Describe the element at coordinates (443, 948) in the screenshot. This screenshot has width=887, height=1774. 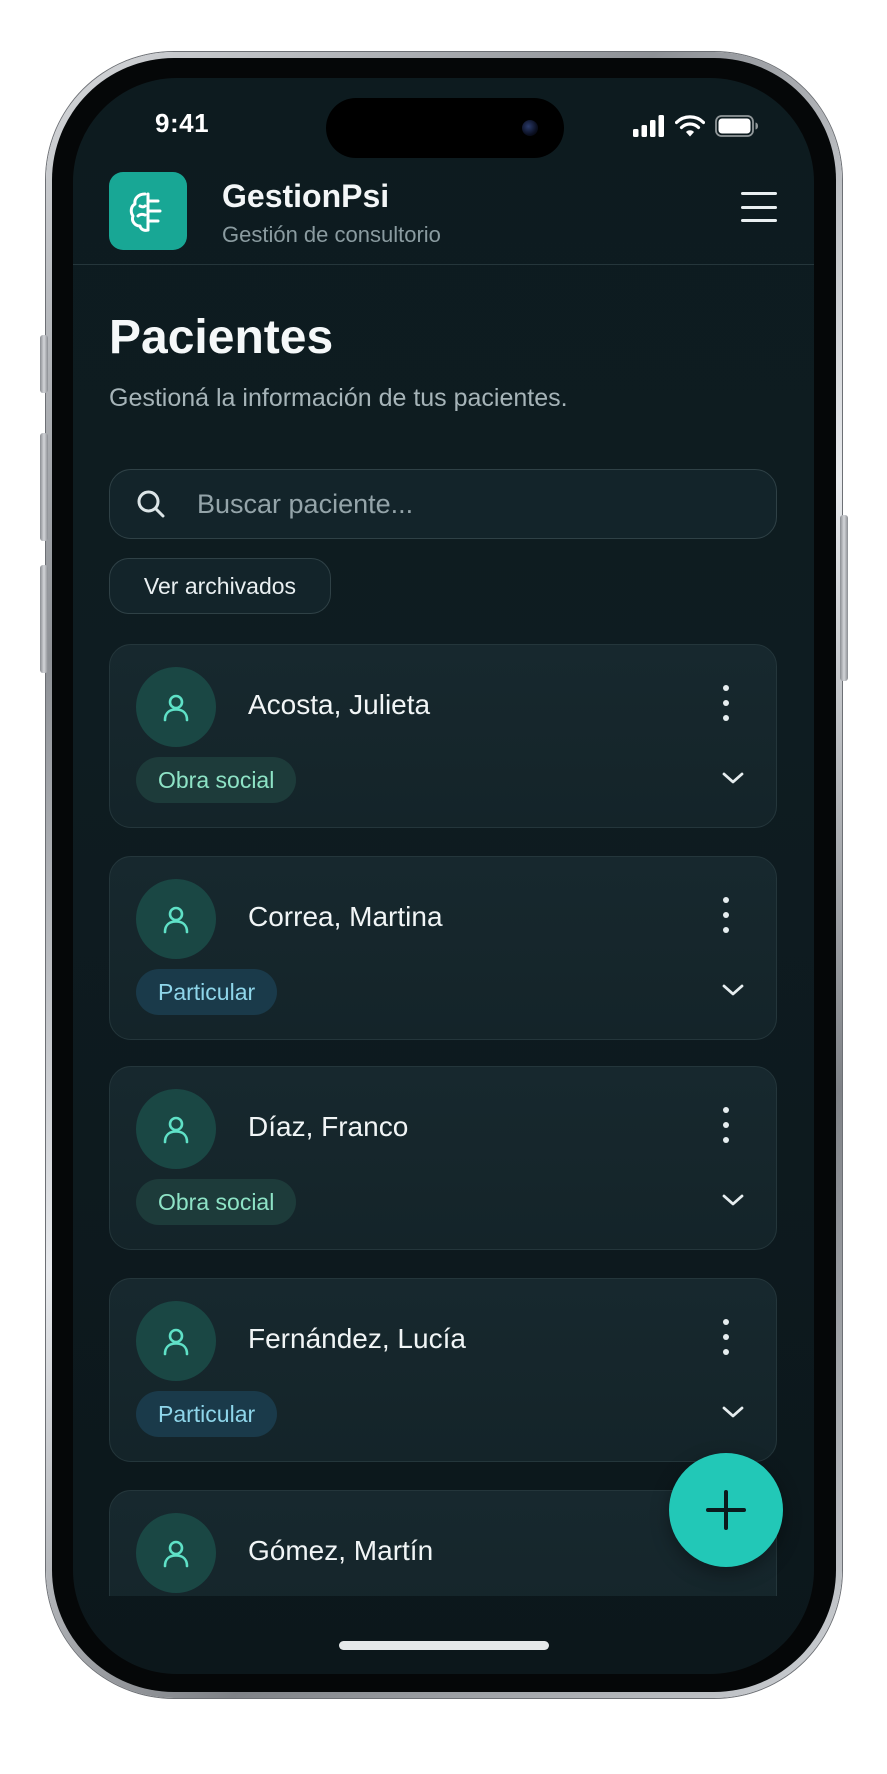
I see `patient-card: Correa, Martina Particular` at that location.